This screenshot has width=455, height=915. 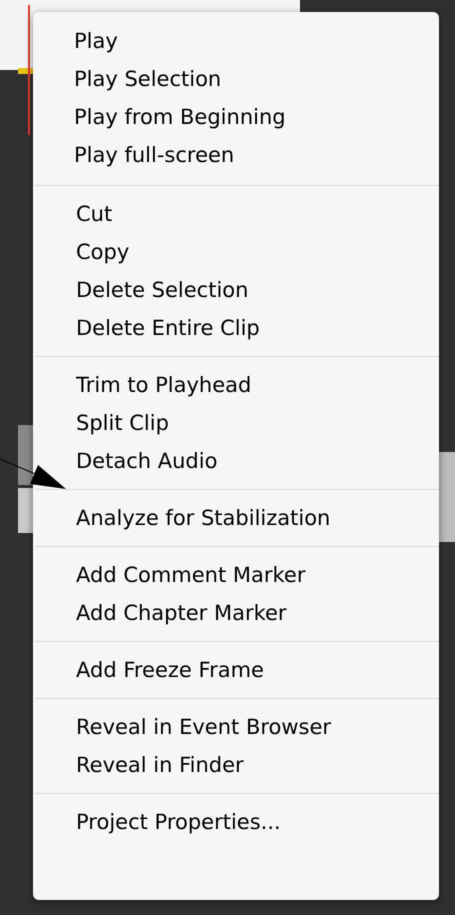 What do you see at coordinates (237, 214) in the screenshot?
I see `menu-item: Cut` at bounding box center [237, 214].